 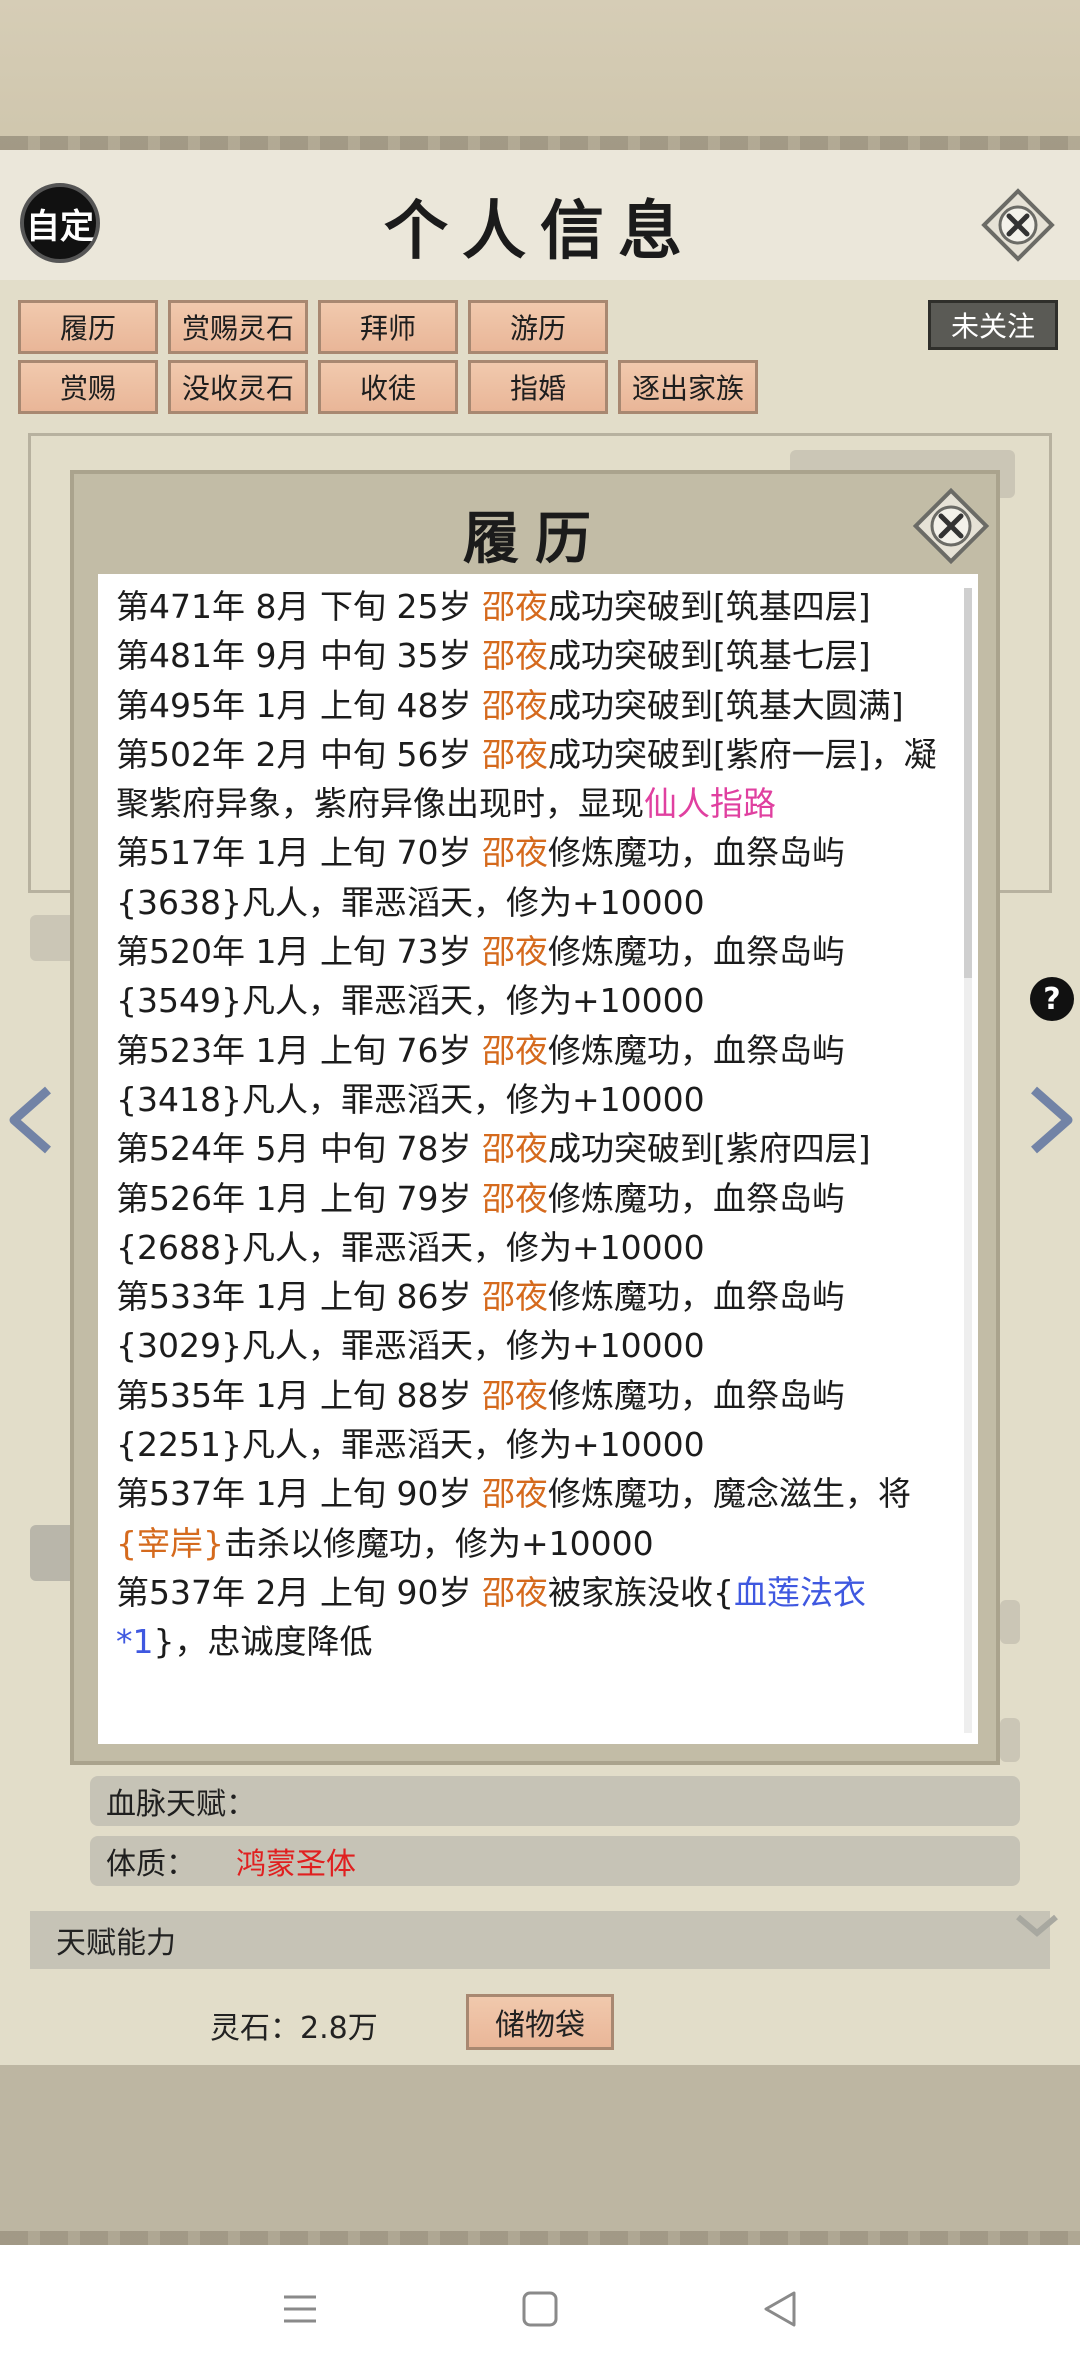 What do you see at coordinates (60, 223) in the screenshot?
I see `custom-button: 自定` at bounding box center [60, 223].